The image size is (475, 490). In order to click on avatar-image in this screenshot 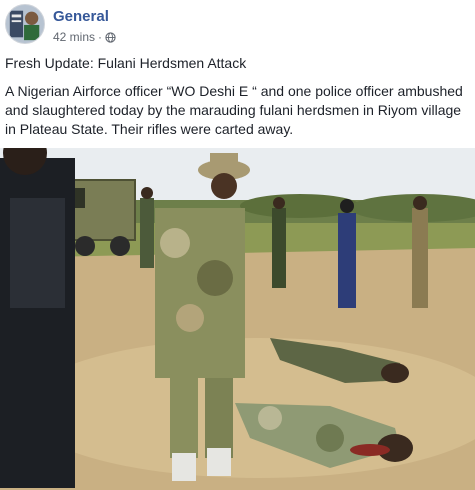, I will do `click(25, 24)`.